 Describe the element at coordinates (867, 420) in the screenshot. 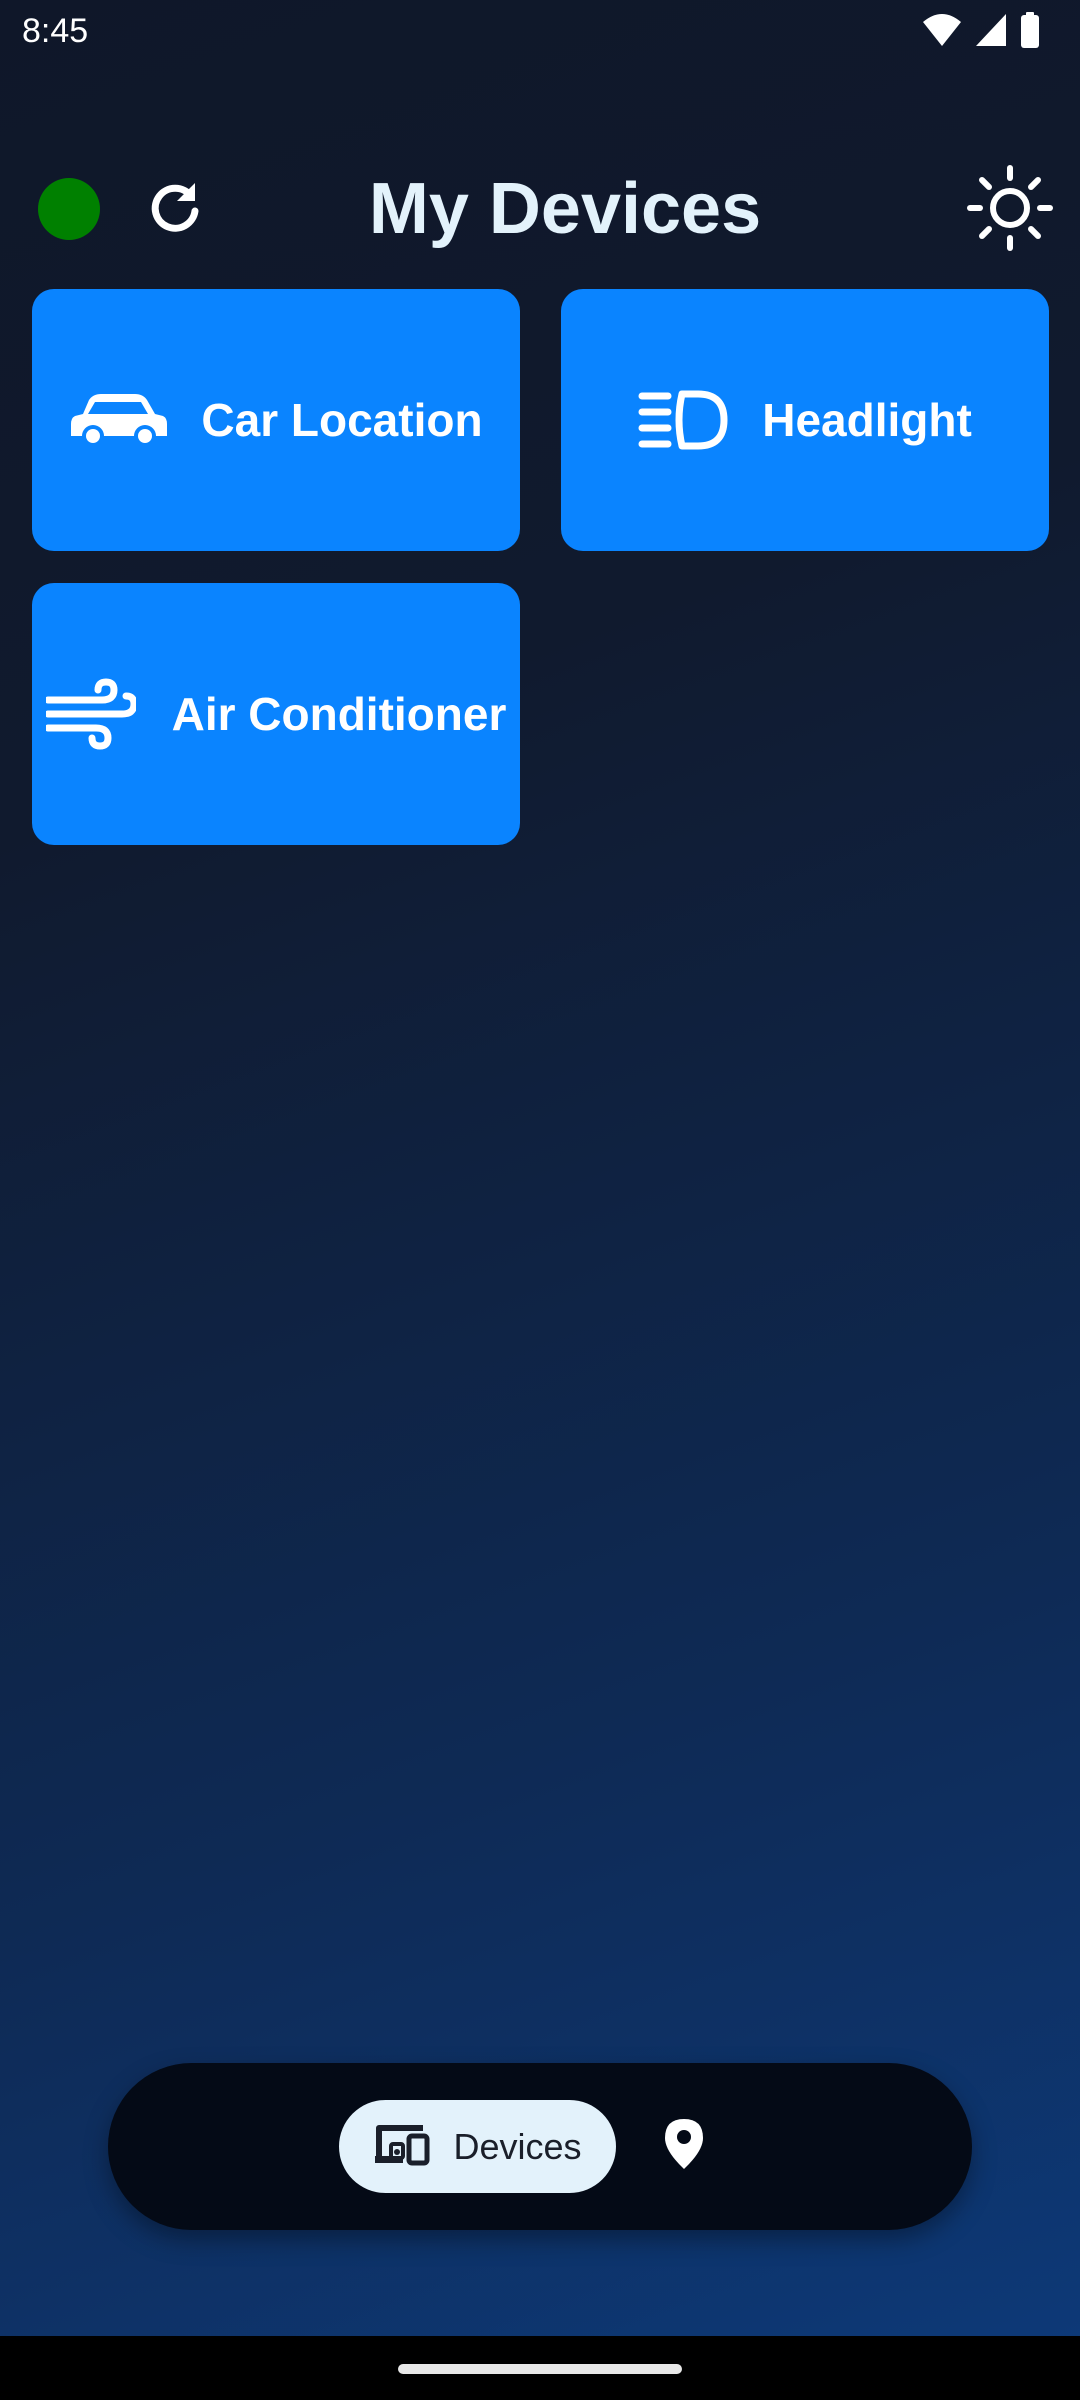

I see `device-tile-label: Headlight` at that location.